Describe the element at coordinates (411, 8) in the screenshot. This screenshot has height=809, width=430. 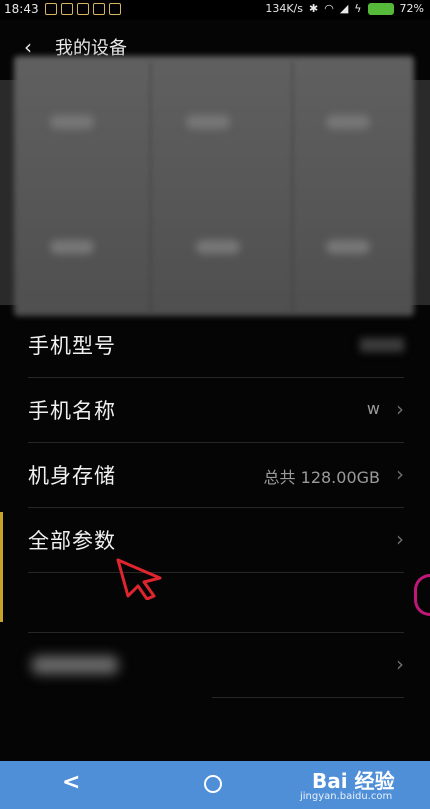
I see `battery-percent: 72%` at that location.